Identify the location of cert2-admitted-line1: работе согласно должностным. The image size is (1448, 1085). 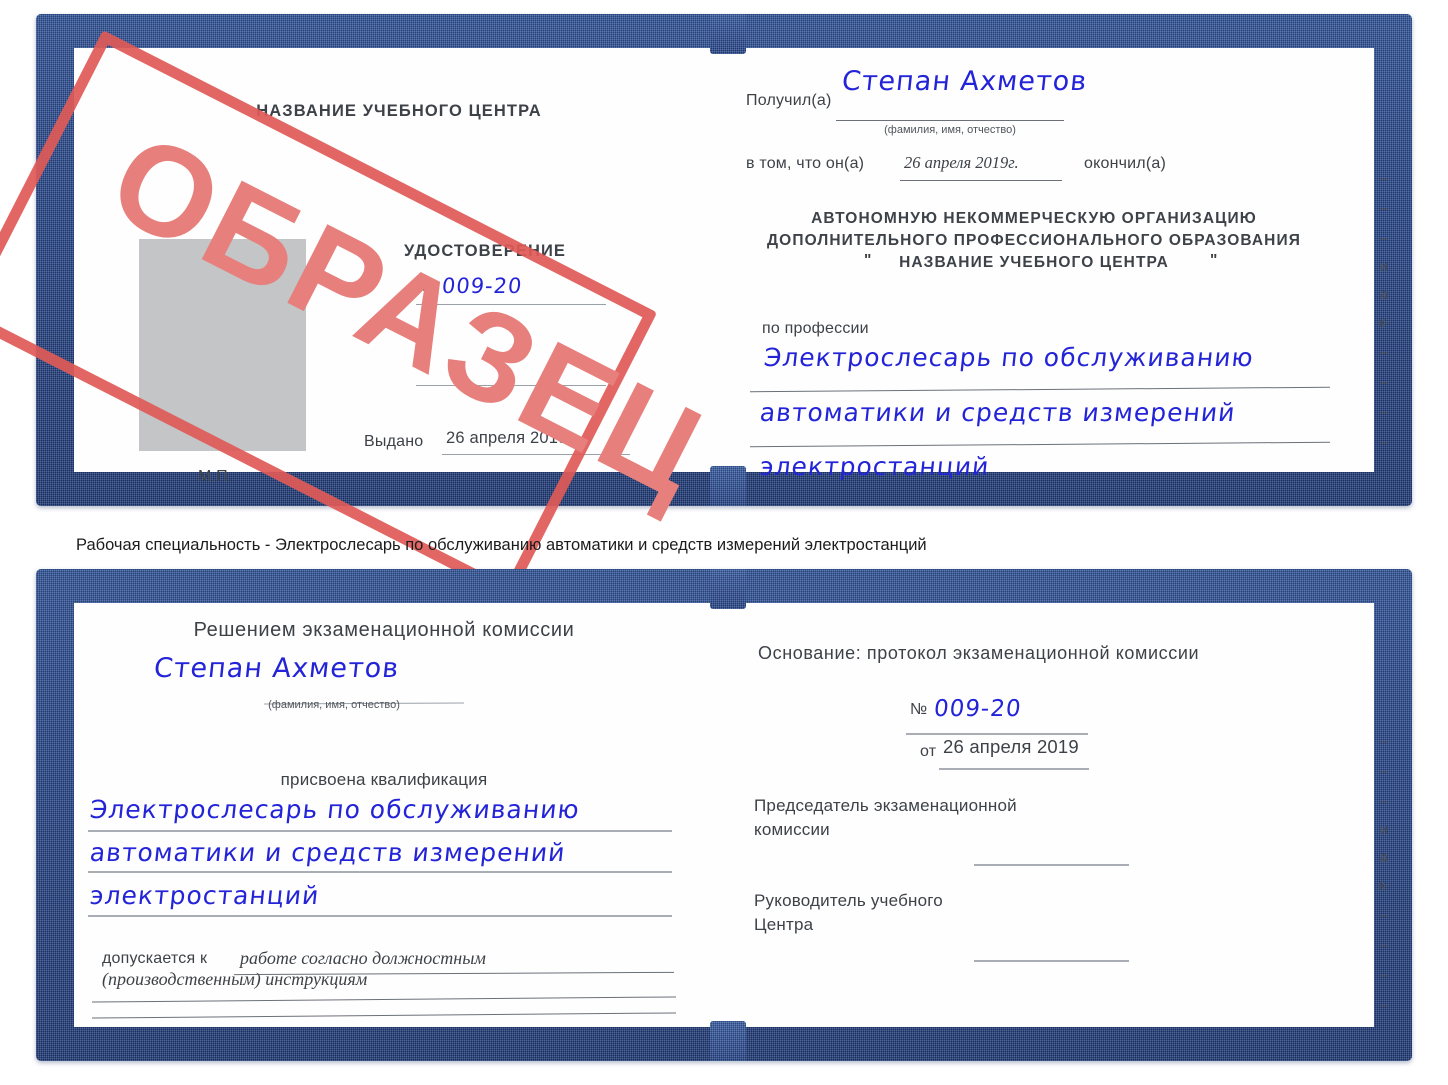
(363, 958).